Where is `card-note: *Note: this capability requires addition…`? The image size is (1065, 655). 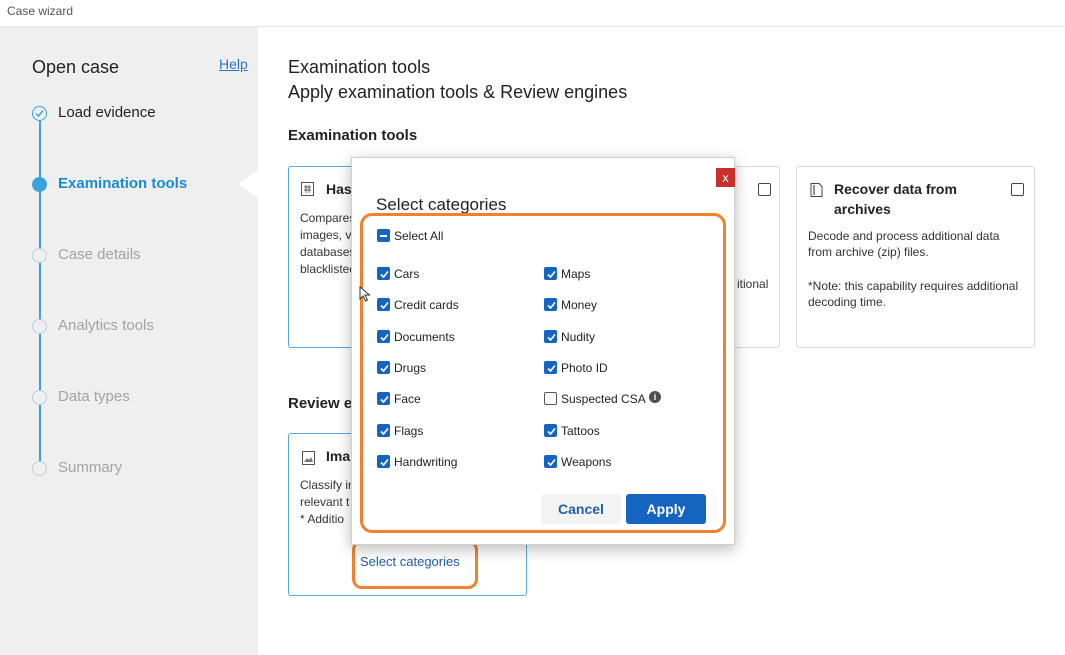 card-note: *Note: this capability requires addition… is located at coordinates (913, 294).